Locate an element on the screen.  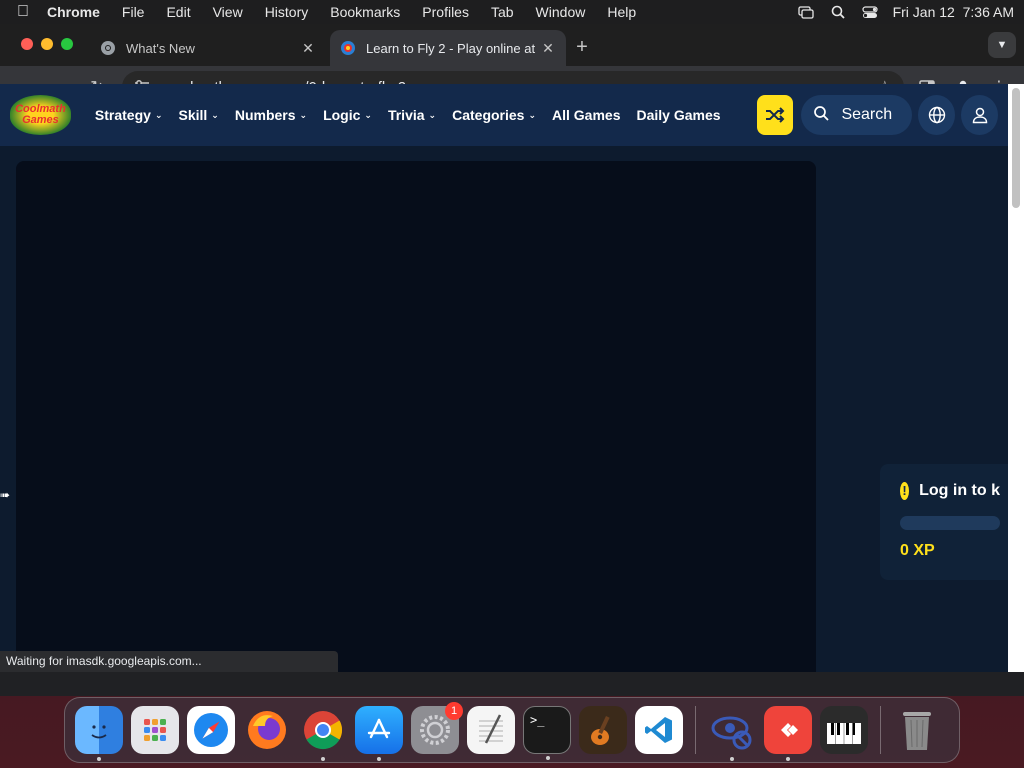
site-search-button: Search is located at coordinates (857, 115).